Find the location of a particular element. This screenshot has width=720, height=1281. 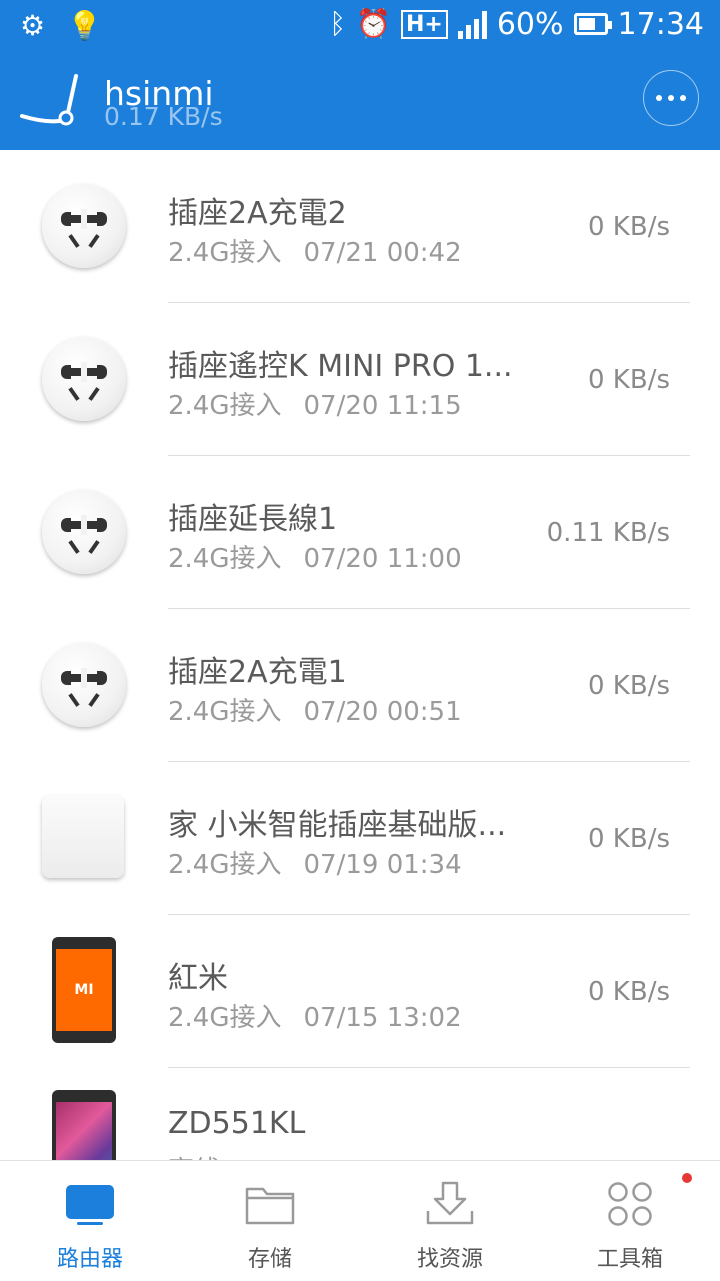

phone-icon is located at coordinates (84, 1125).